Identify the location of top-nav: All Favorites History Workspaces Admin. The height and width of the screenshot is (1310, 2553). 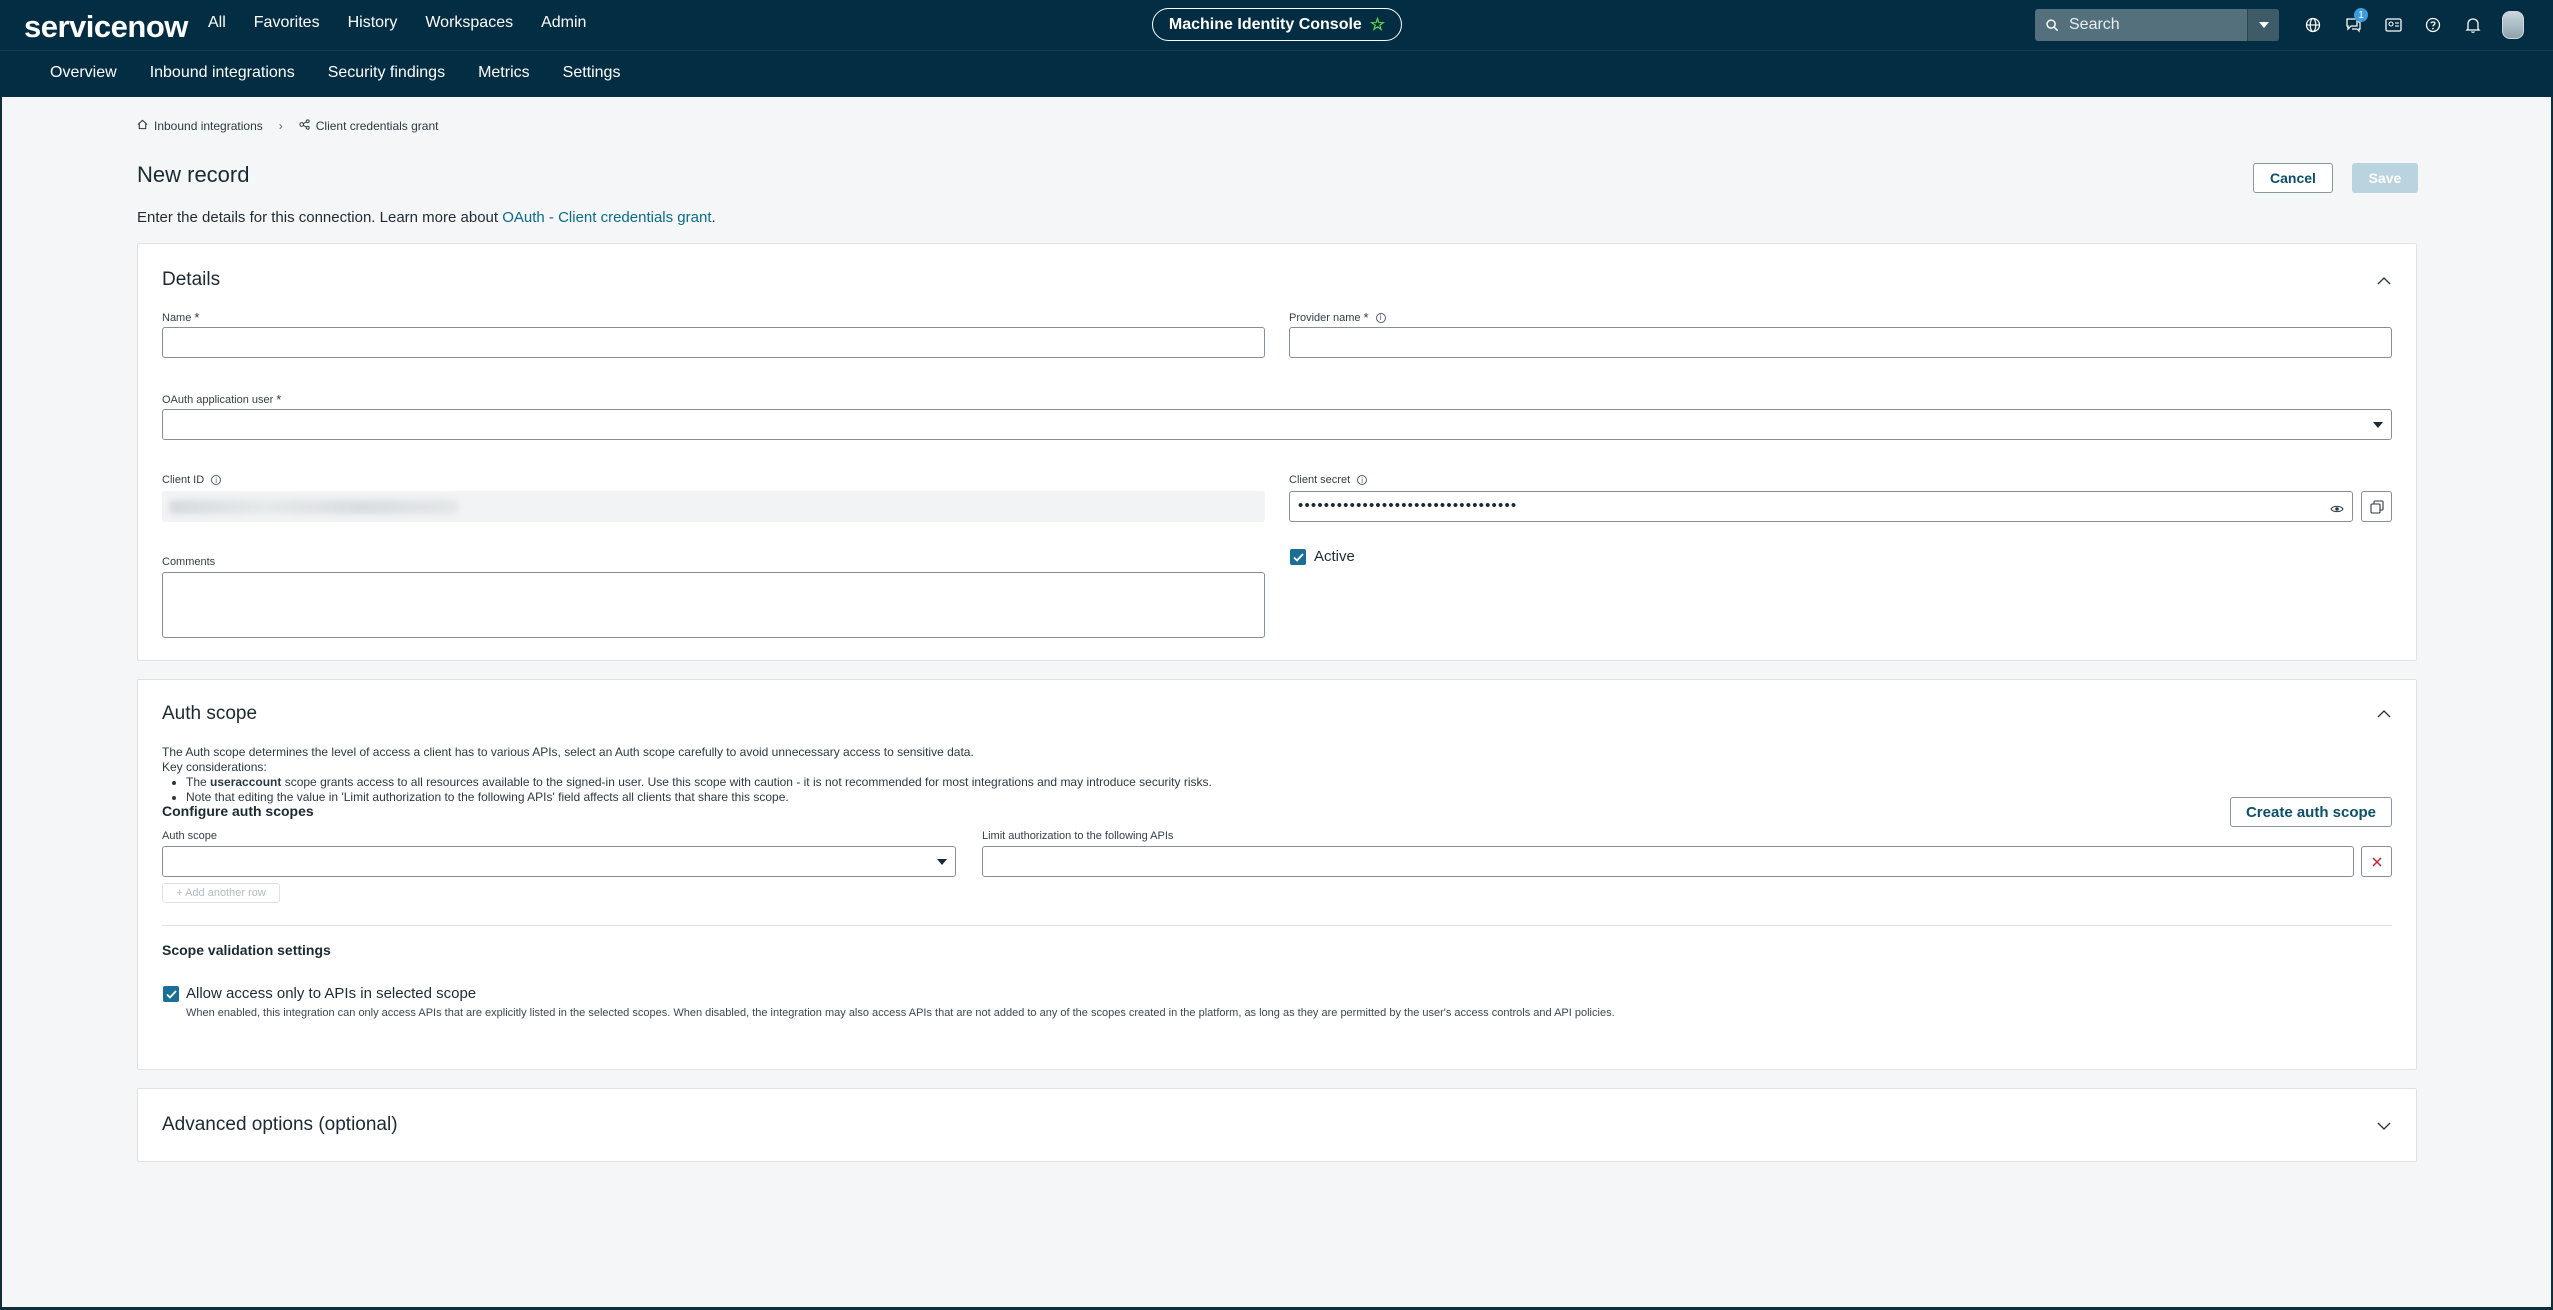
(397, 23).